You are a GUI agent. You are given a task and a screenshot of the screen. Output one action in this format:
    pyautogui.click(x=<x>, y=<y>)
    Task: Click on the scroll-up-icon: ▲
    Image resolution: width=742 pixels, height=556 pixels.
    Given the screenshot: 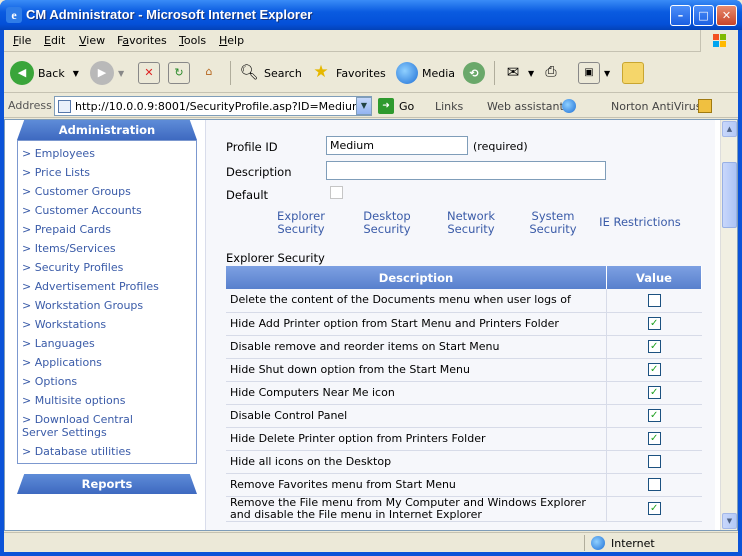 What is the action you would take?
    pyautogui.click(x=729, y=129)
    